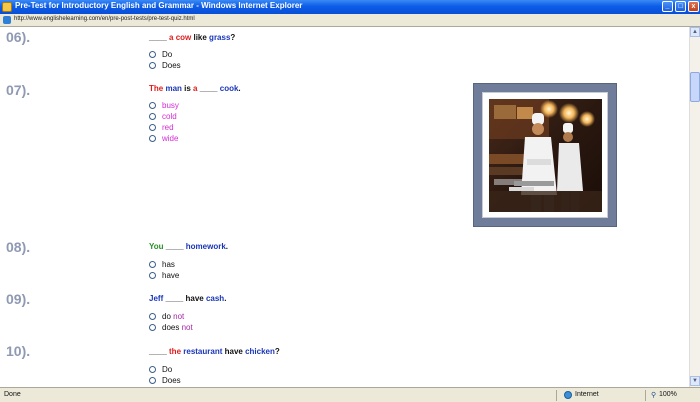 This screenshot has height=402, width=700. Describe the element at coordinates (183, 298) in the screenshot. I see `blank: ____ have` at that location.